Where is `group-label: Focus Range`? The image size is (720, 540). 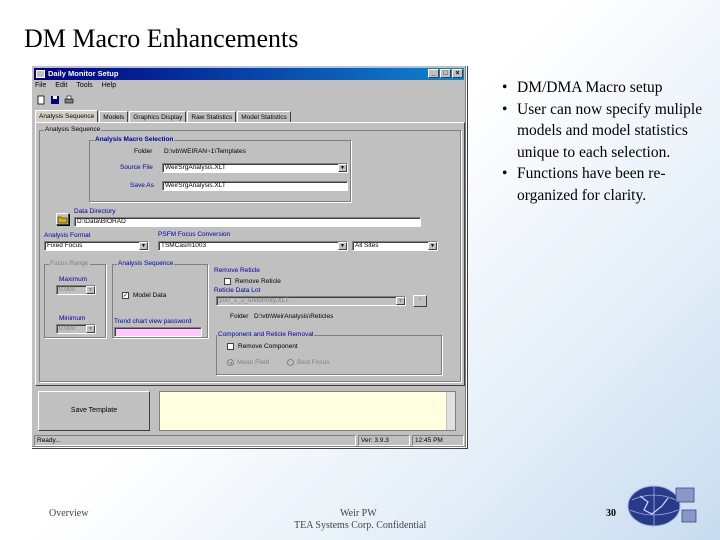
group-label: Focus Range is located at coordinates (69, 263).